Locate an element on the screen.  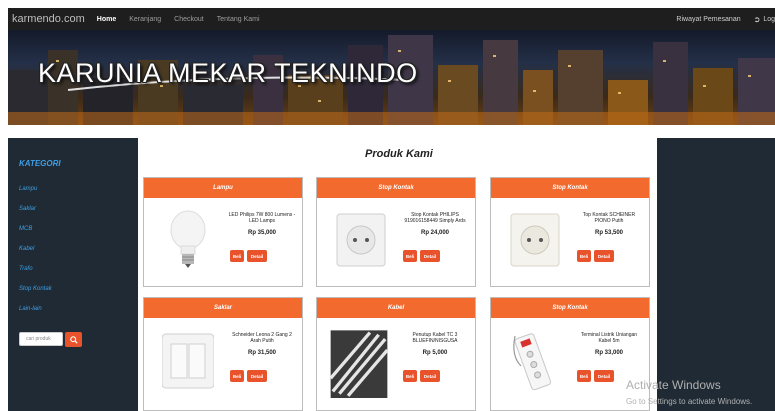
brand-link: karmendo.com is located at coordinates (48, 19).